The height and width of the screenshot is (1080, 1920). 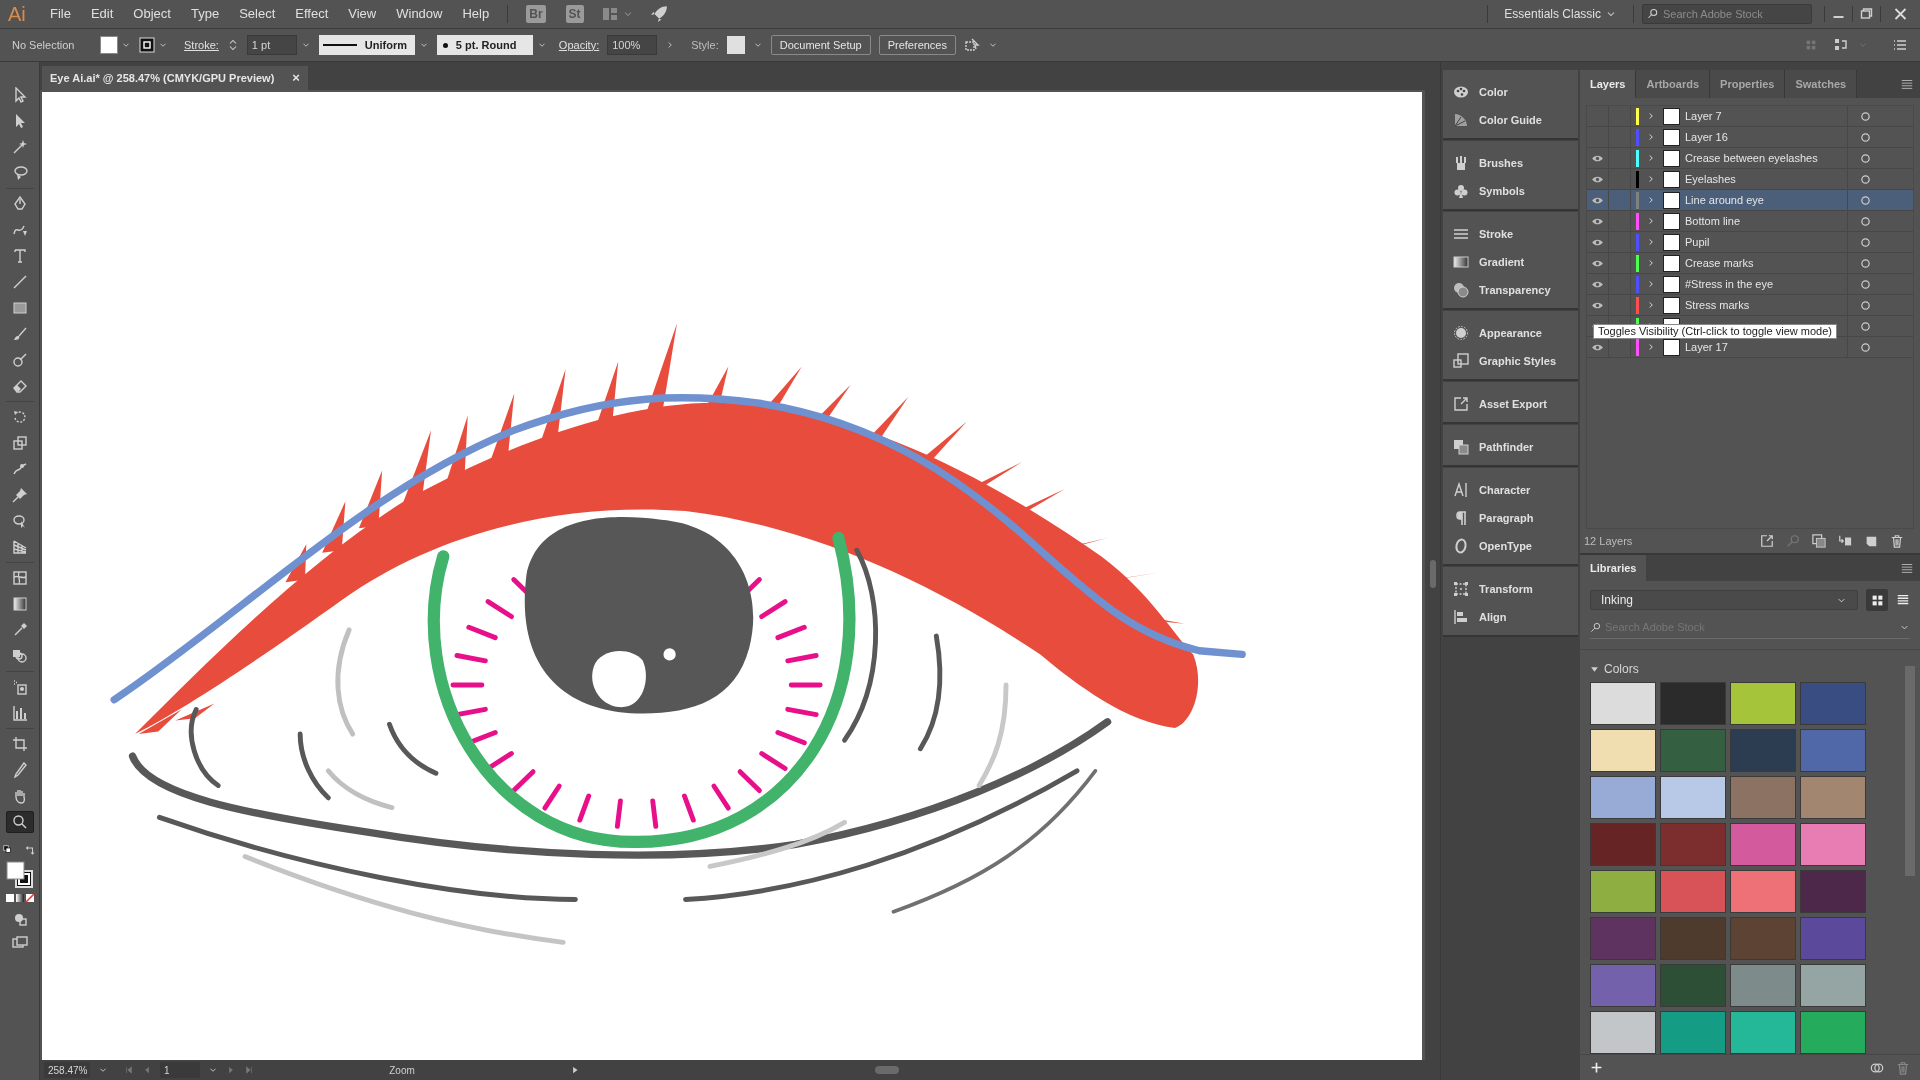 What do you see at coordinates (201, 45) in the screenshot?
I see `stroke-label: Stroke:` at bounding box center [201, 45].